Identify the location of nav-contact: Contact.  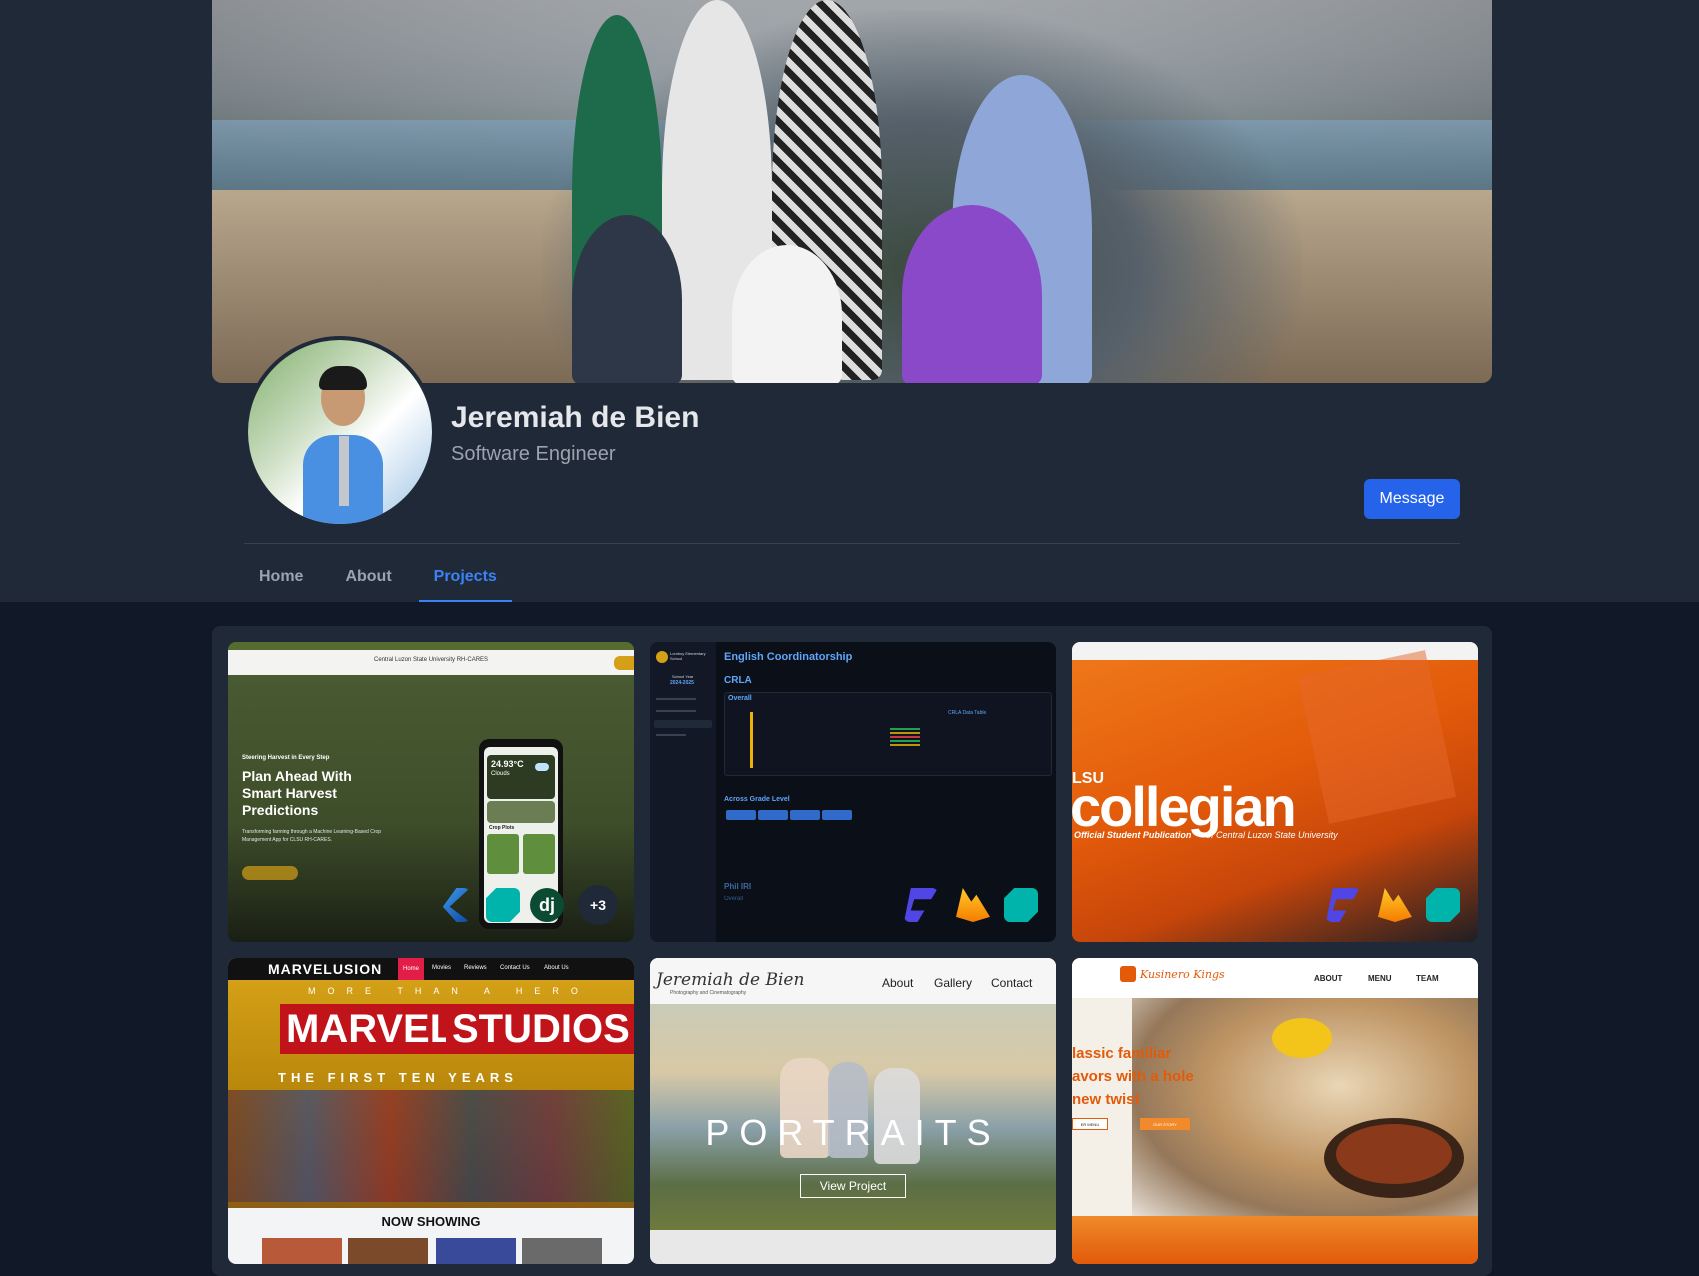
(1011, 983).